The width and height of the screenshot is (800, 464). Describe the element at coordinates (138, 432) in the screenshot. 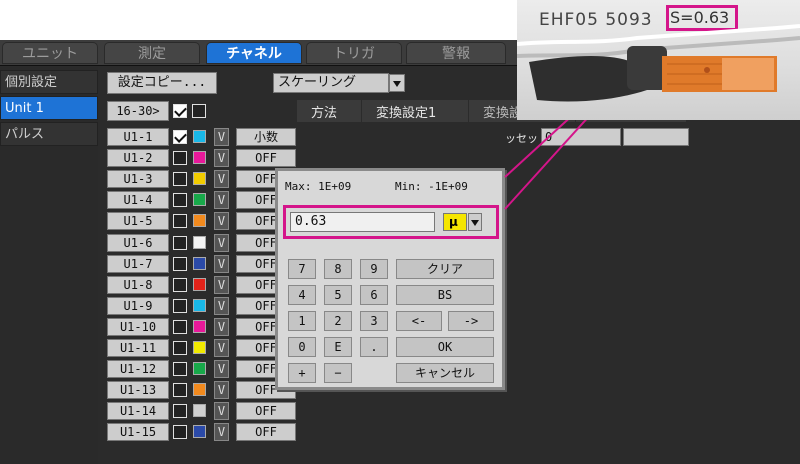

I see `channel-name-button: U1-15` at that location.